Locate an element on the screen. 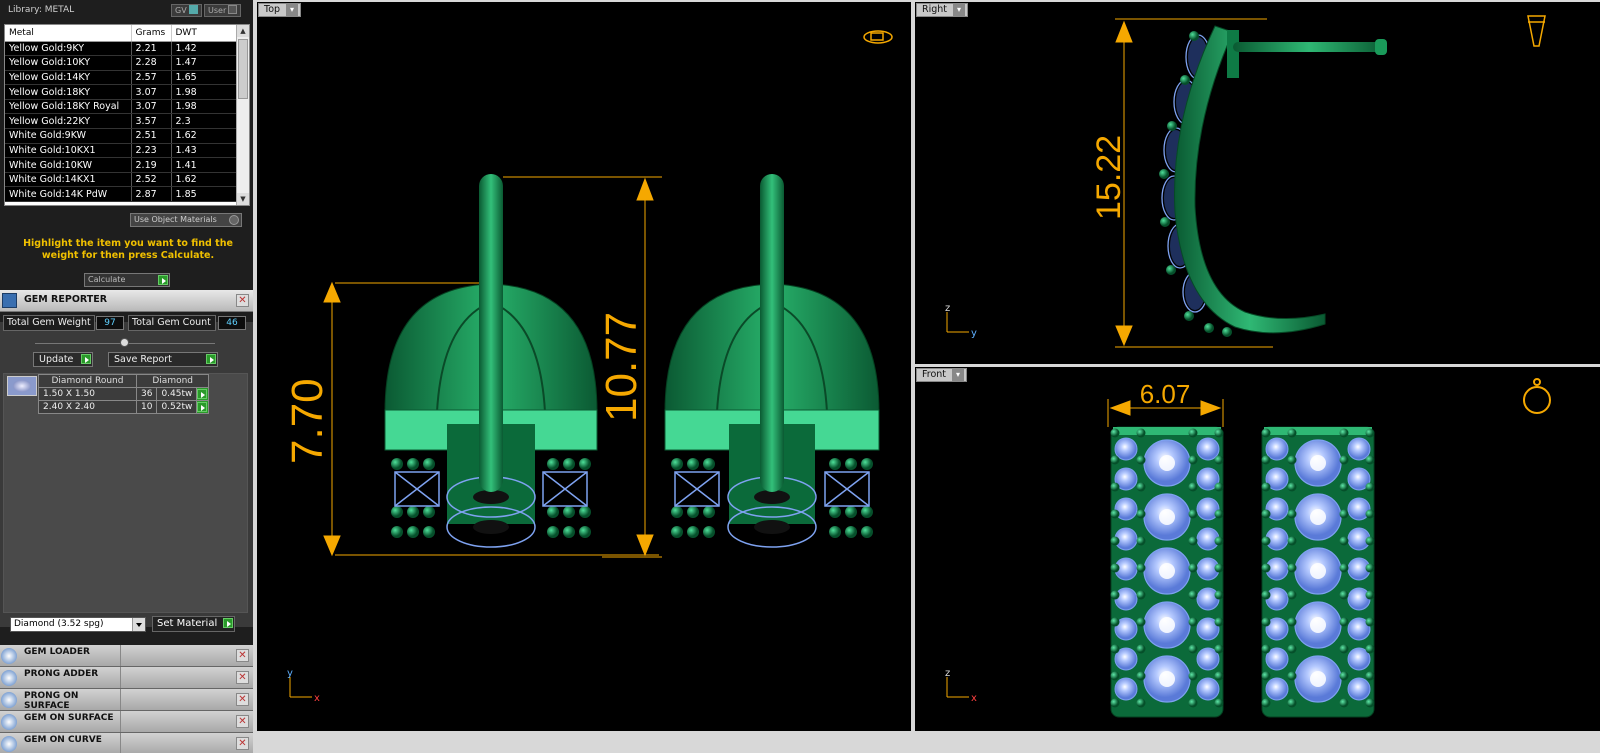  gv-toggle: GV is located at coordinates (186, 10).